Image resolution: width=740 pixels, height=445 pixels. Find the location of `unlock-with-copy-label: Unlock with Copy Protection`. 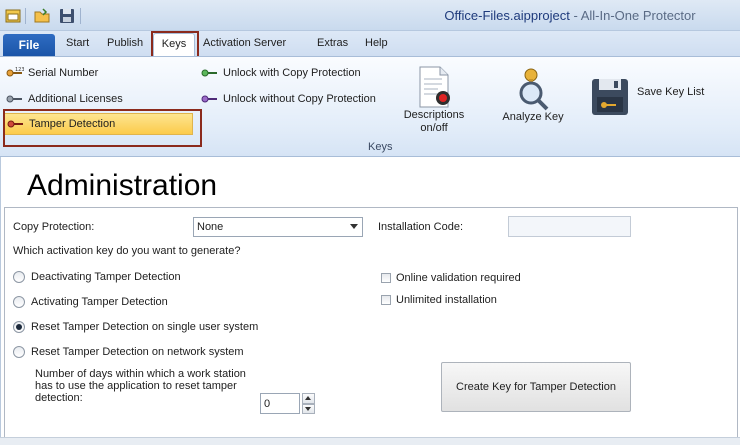

unlock-with-copy-label: Unlock with Copy Protection is located at coordinates (292, 73).